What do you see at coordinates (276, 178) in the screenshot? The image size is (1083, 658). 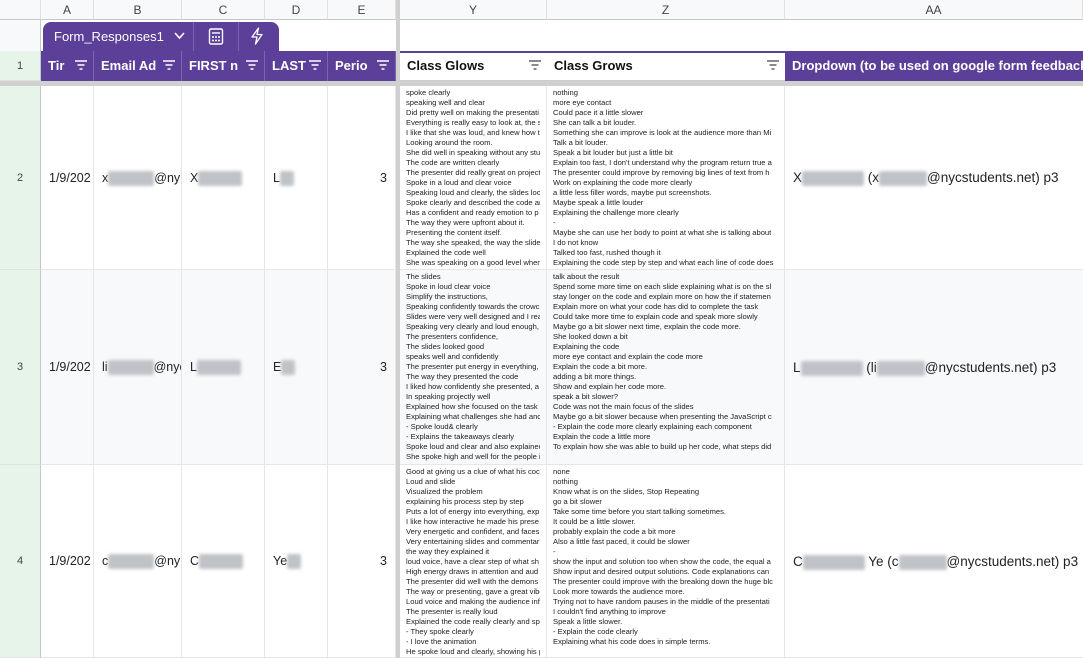 I see `last-initial: L` at bounding box center [276, 178].